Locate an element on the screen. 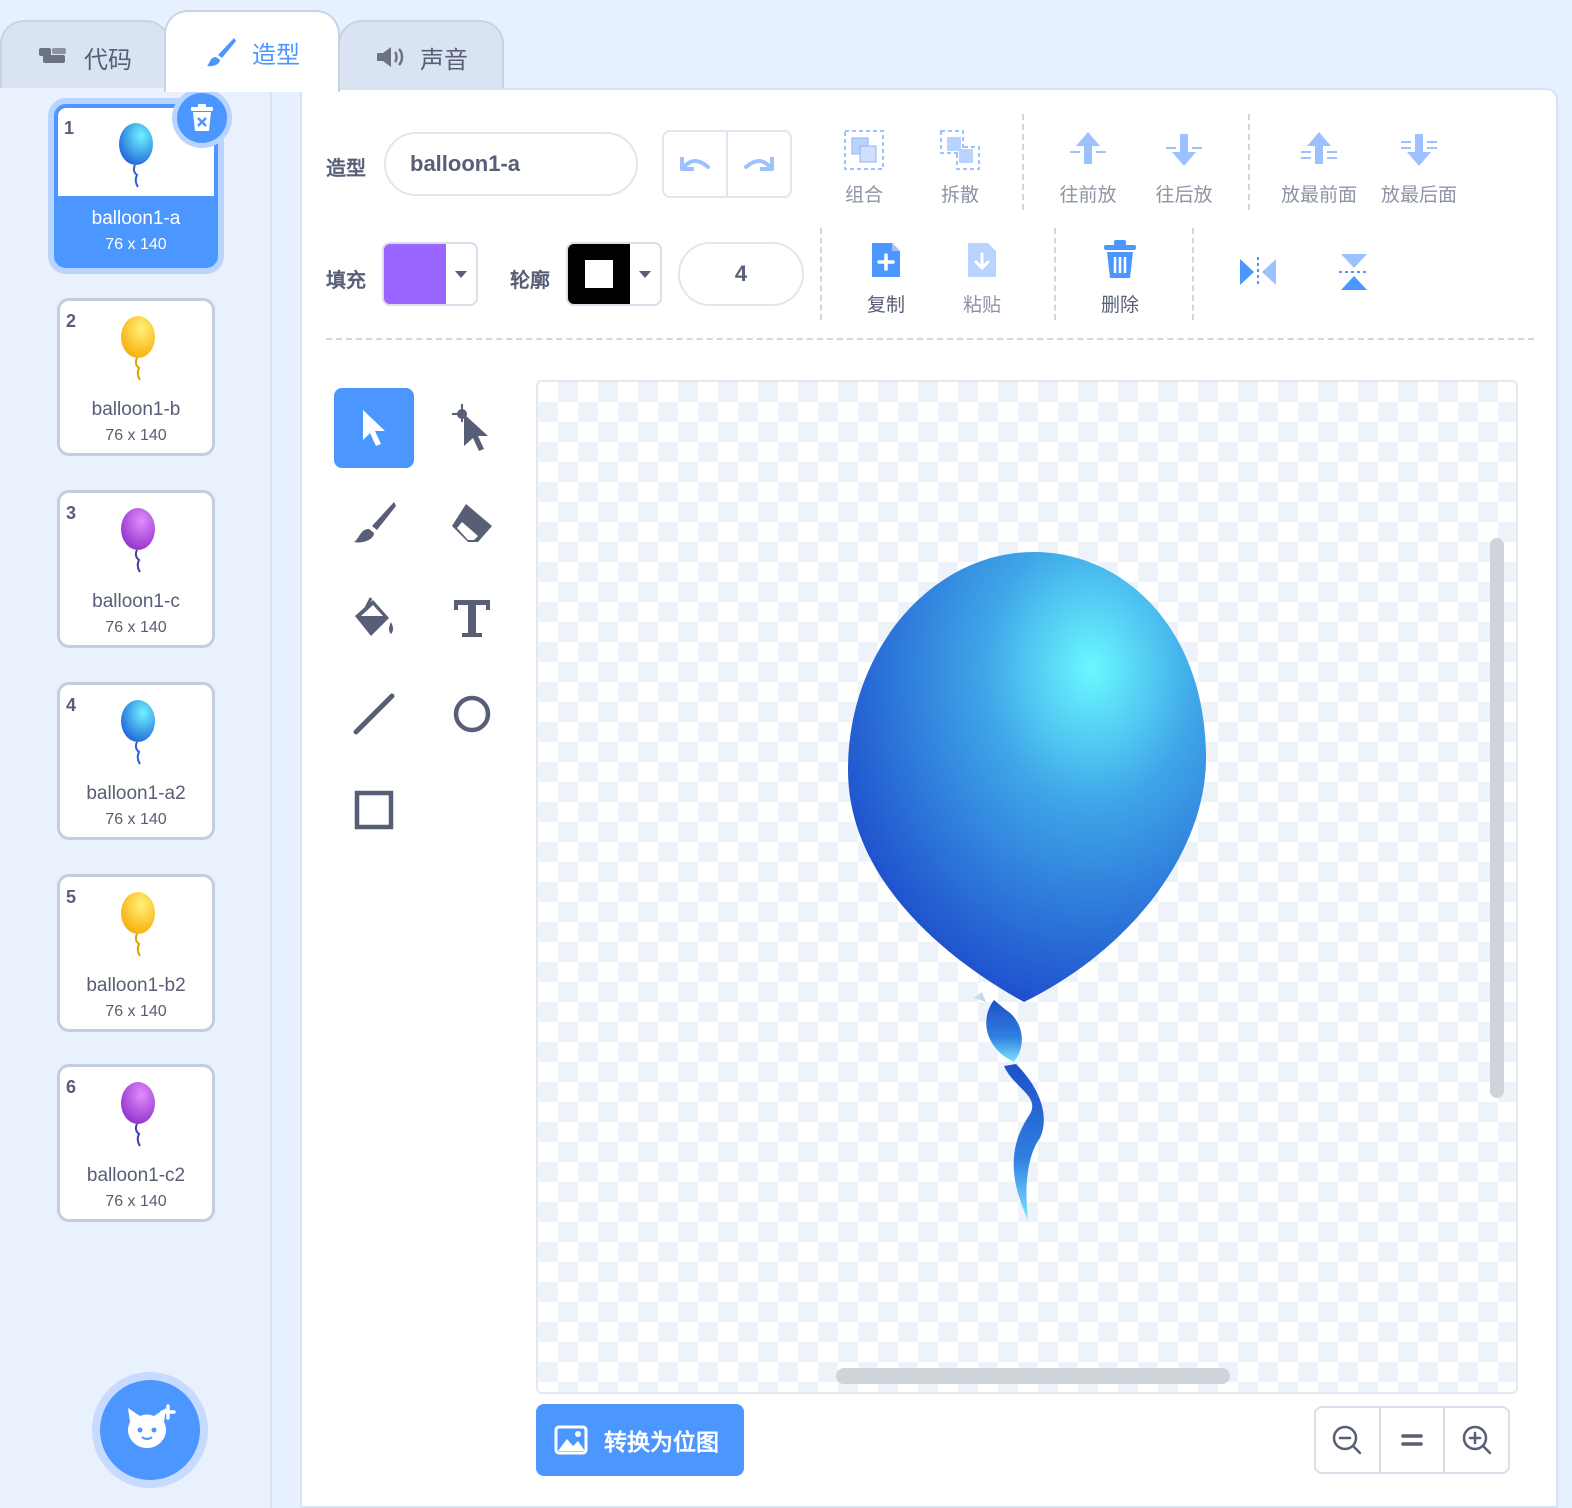 This screenshot has height=1508, width=1572. redo-button is located at coordinates (759, 164).